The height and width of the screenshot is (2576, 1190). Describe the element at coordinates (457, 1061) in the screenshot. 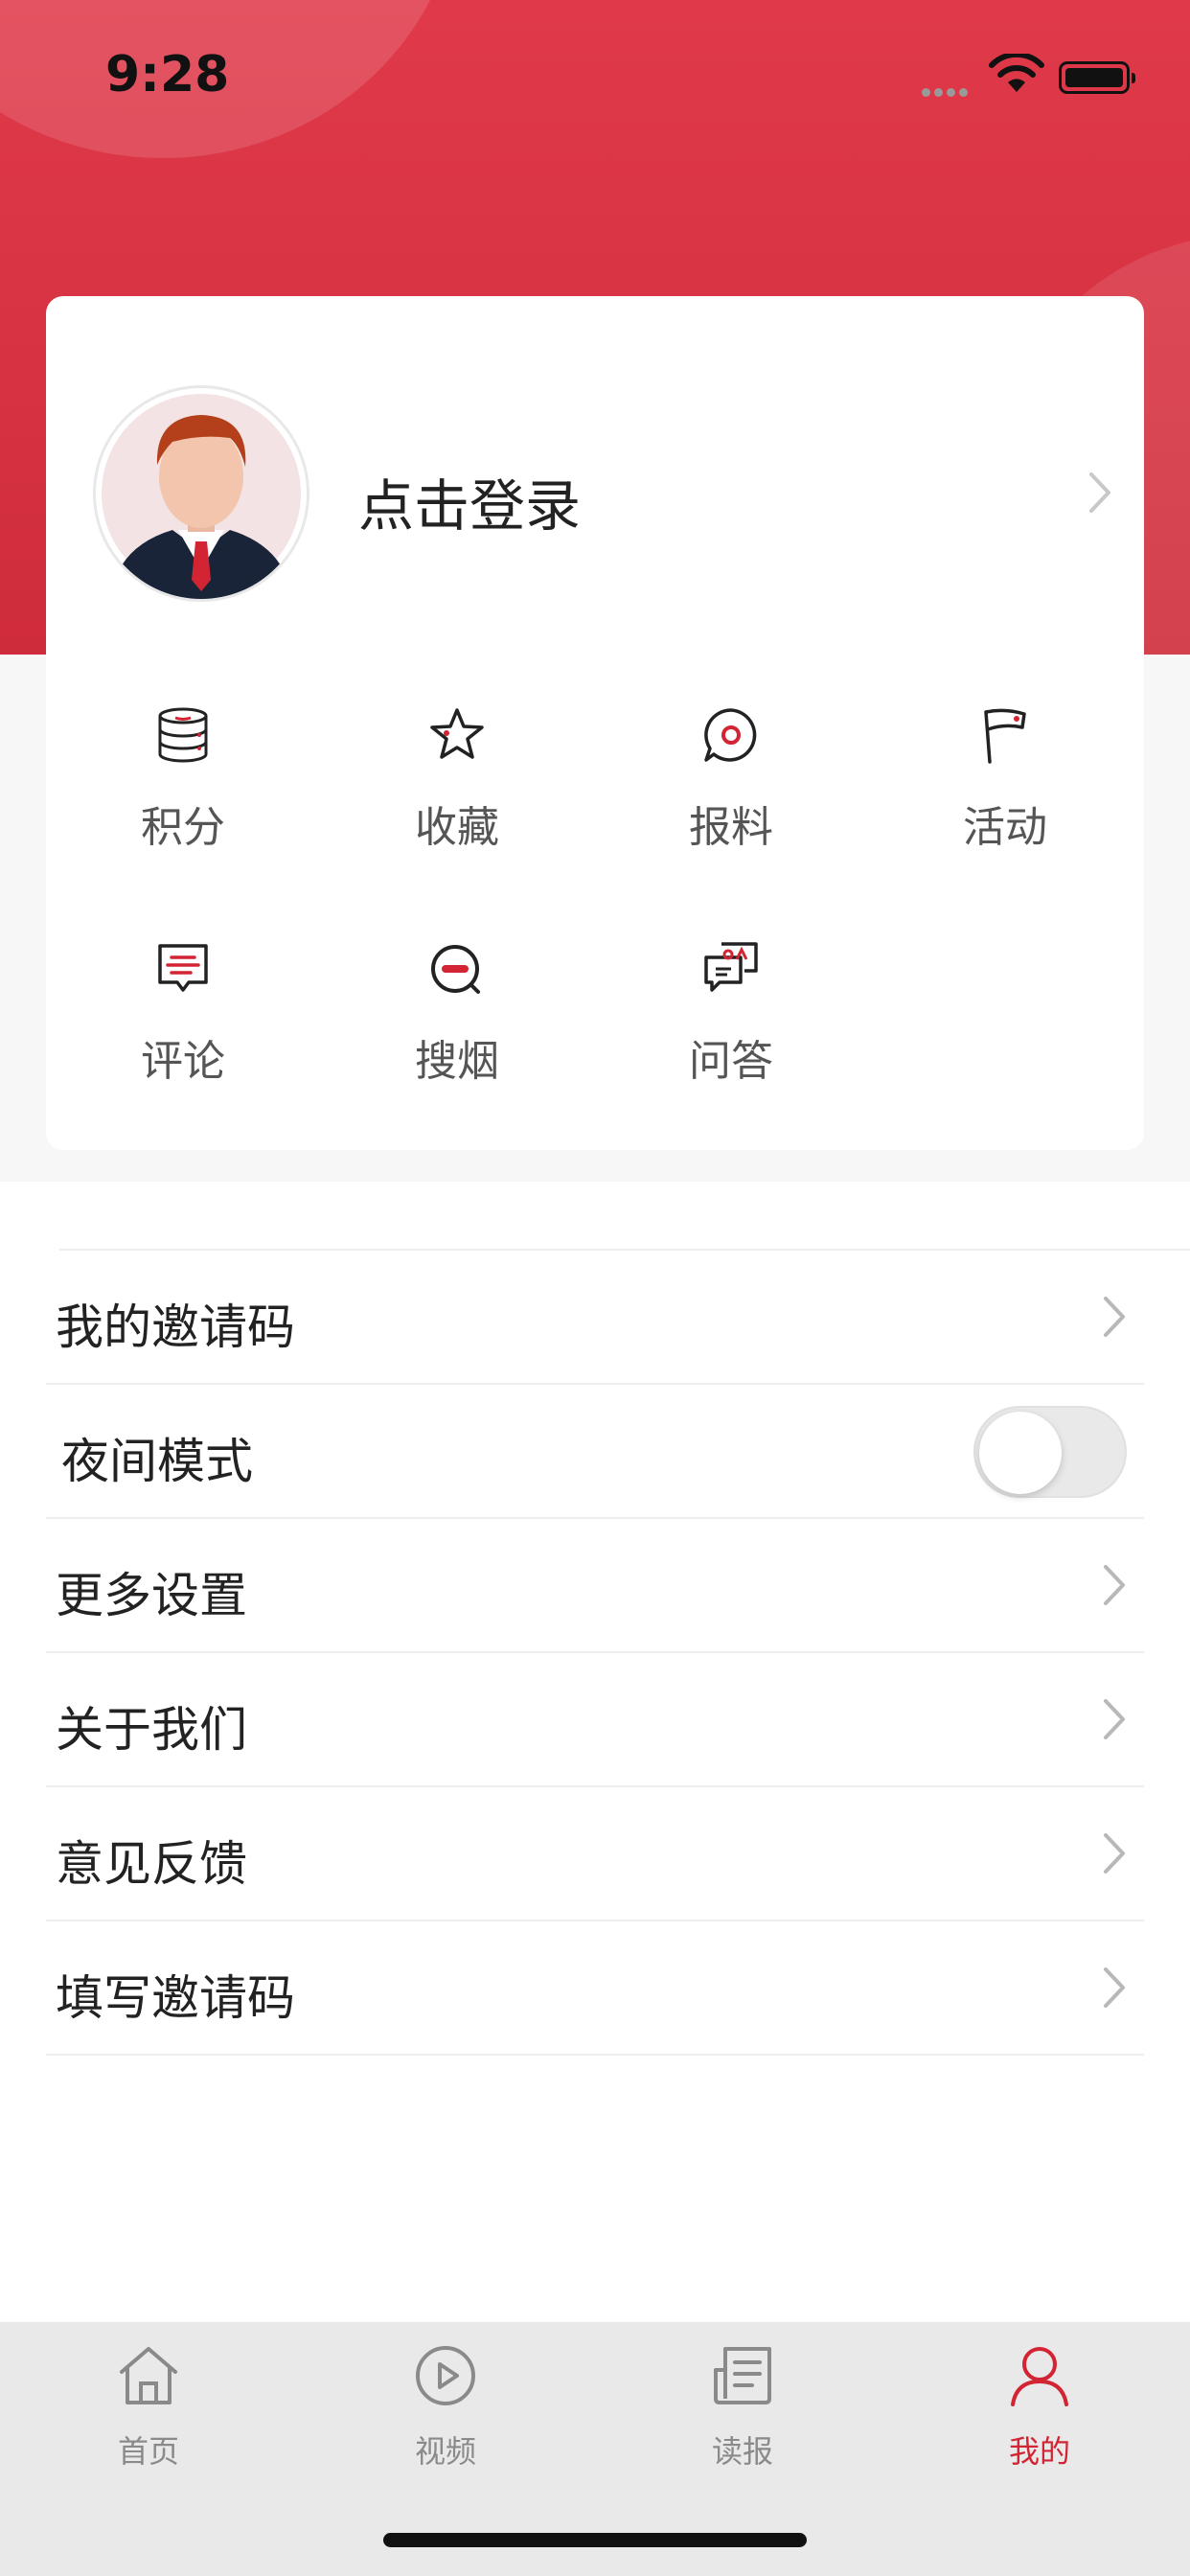

I see `feature-label: 搜烟` at that location.